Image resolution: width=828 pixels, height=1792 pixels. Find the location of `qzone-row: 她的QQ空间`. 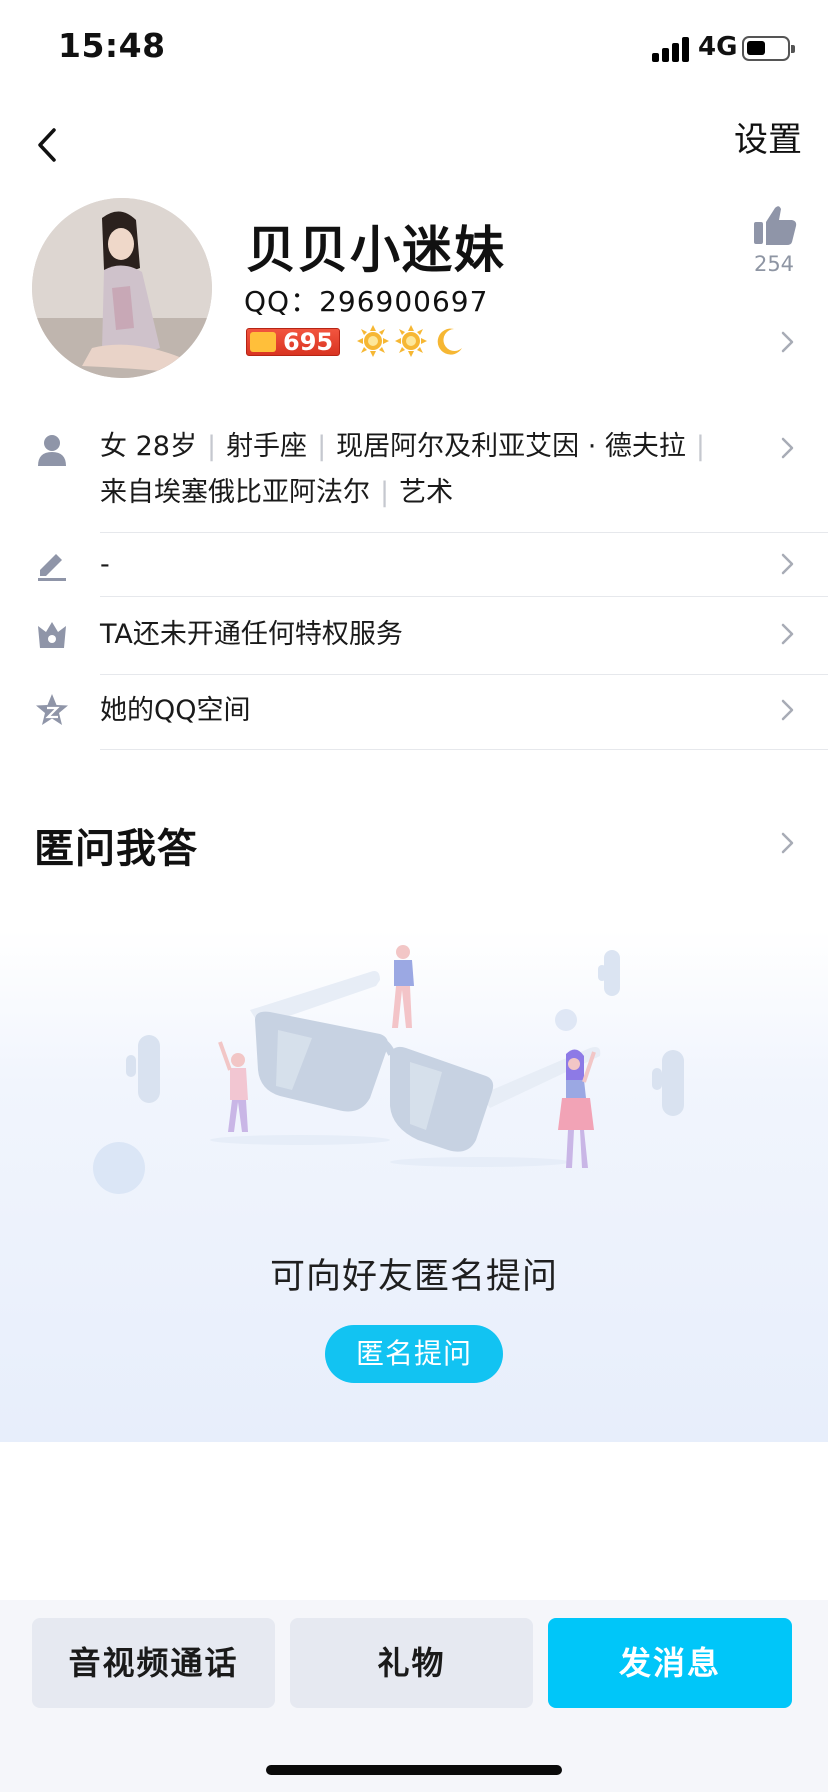

qzone-row: 她的QQ空间 is located at coordinates (414, 712).